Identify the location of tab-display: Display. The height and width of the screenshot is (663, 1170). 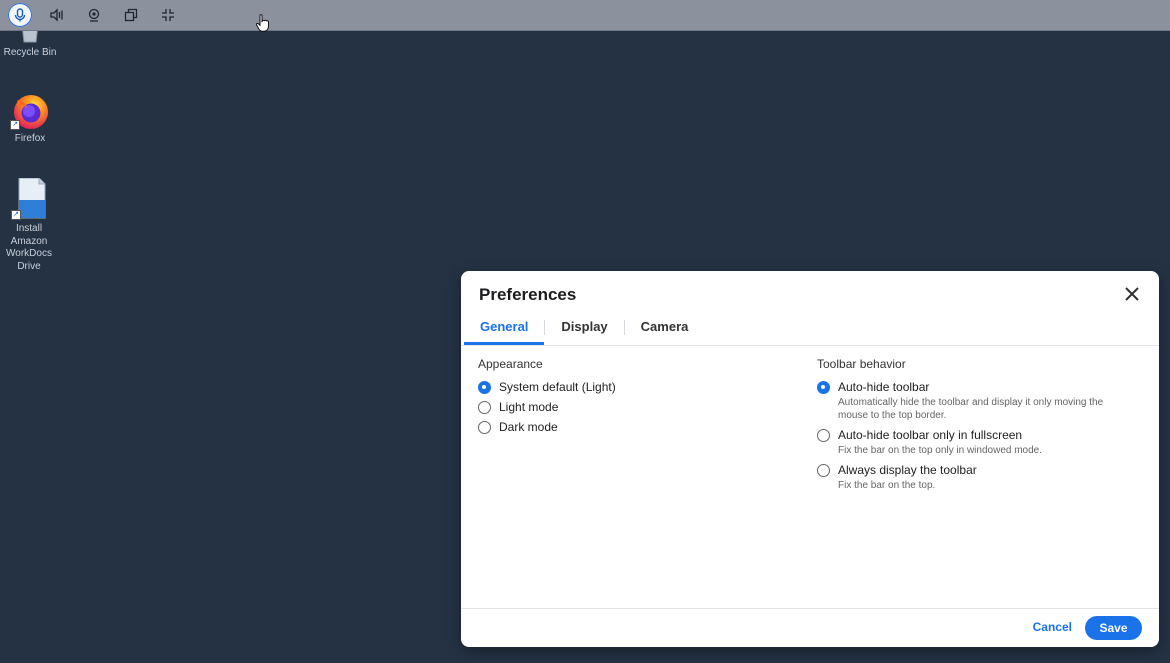
(584, 330).